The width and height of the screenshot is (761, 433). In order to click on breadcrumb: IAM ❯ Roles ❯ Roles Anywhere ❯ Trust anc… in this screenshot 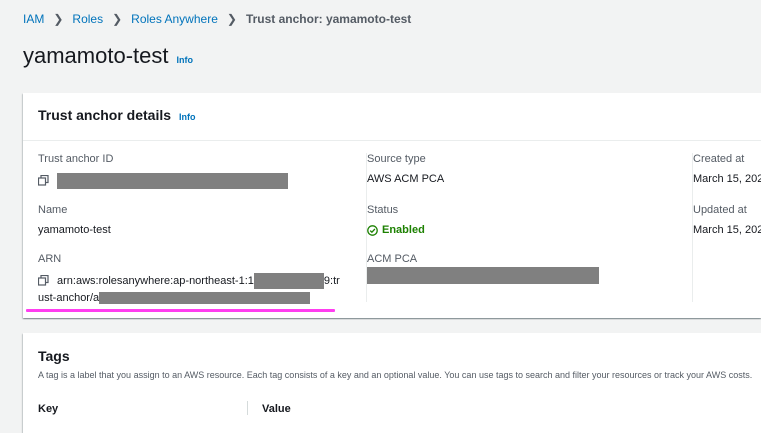, I will do `click(217, 19)`.